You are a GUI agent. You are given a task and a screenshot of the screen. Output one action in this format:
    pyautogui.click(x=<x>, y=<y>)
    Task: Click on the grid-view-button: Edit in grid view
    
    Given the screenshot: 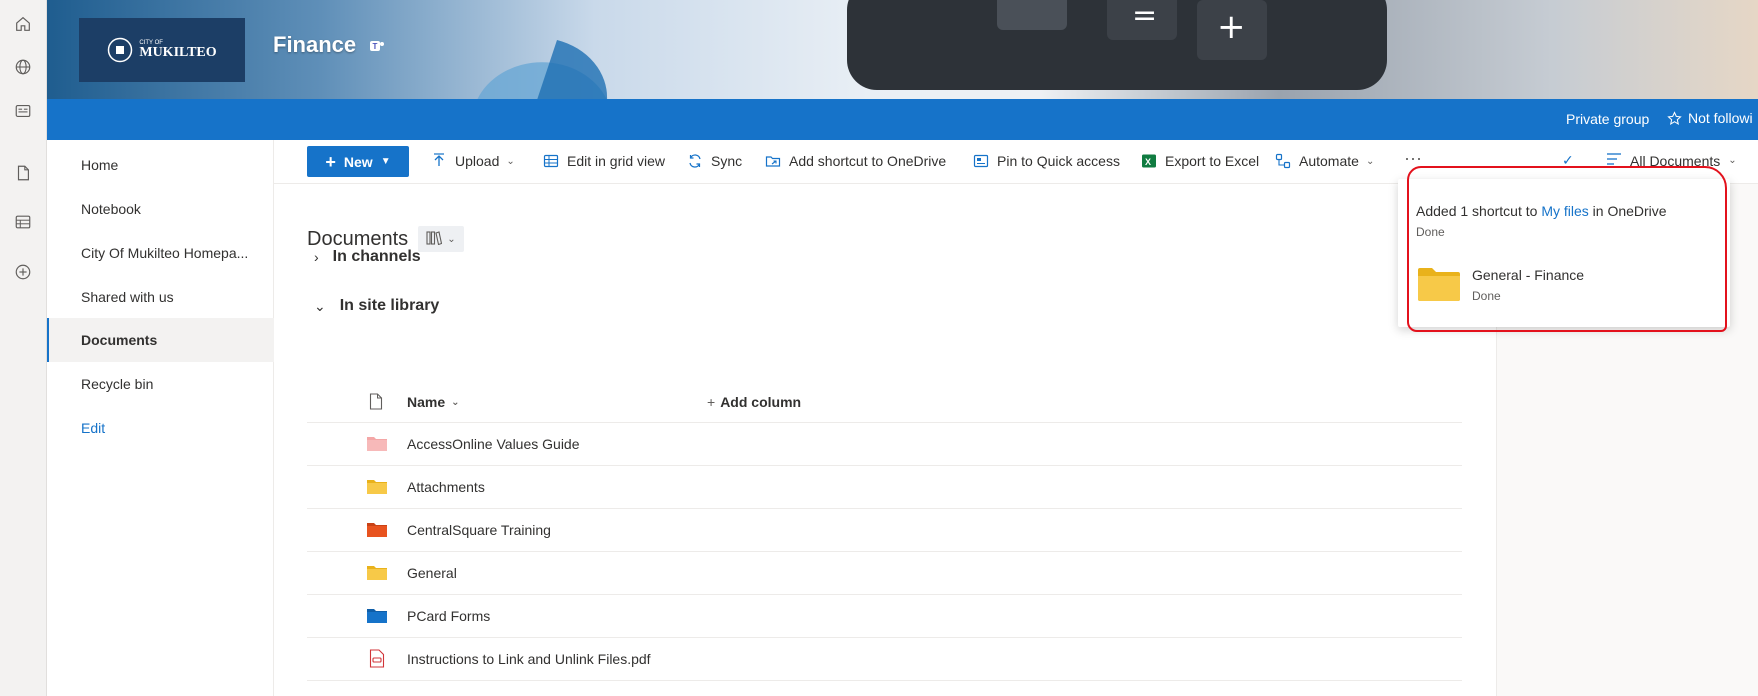 What is the action you would take?
    pyautogui.click(x=603, y=161)
    